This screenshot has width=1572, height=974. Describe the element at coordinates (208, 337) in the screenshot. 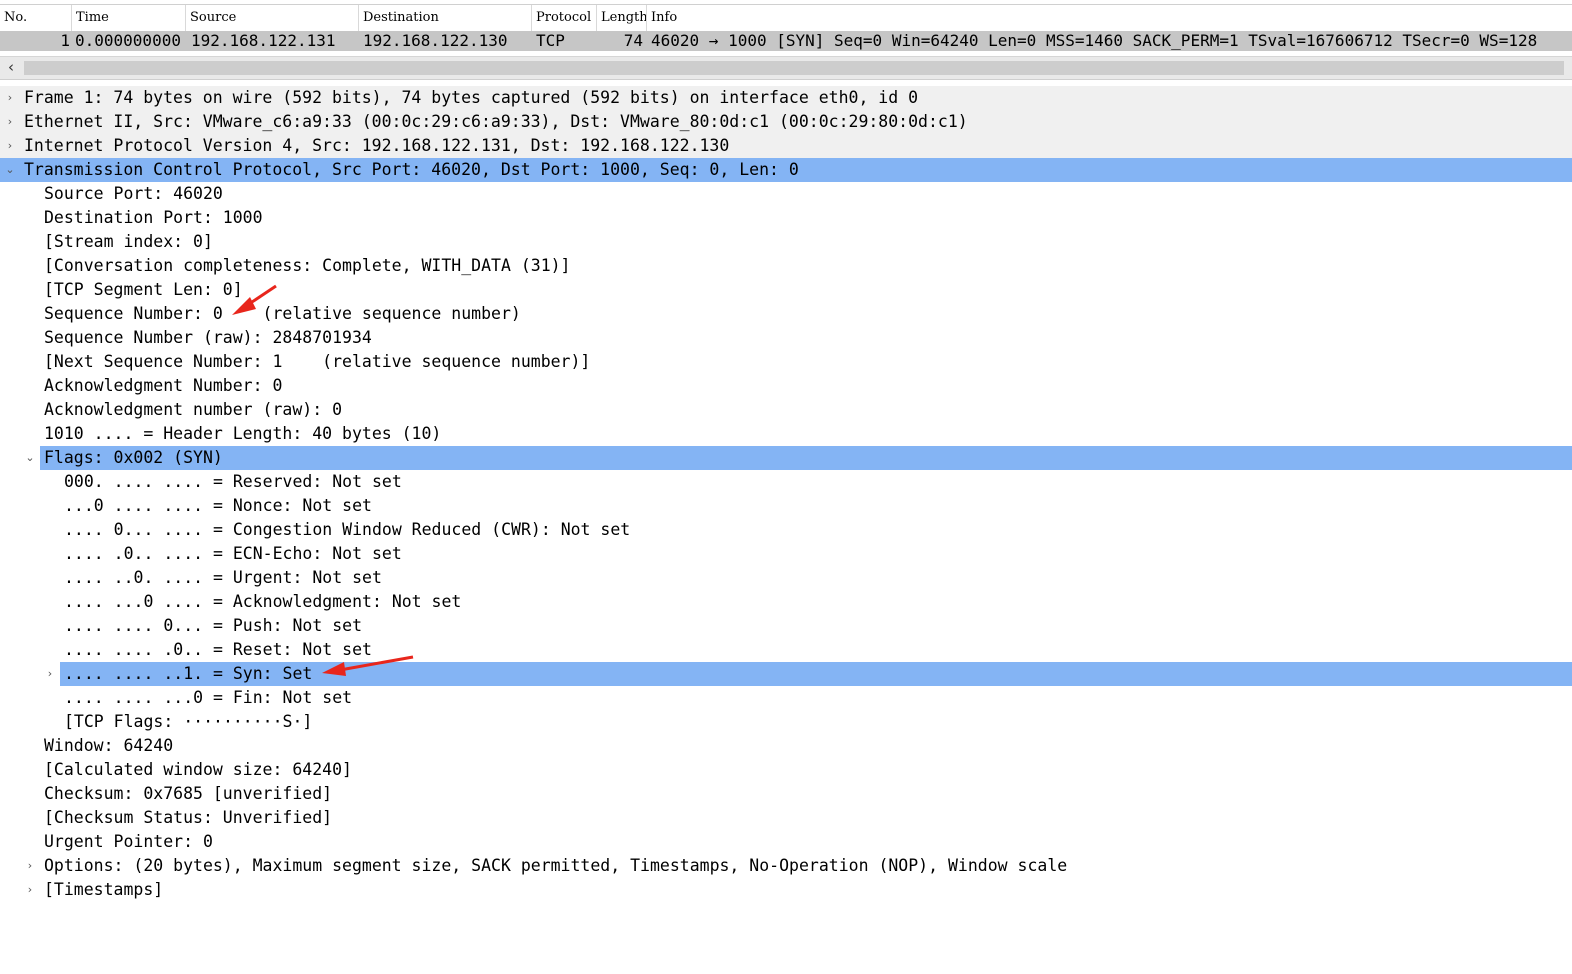

I see `tree-item-label: Sequence Number (raw): 2848701934` at that location.